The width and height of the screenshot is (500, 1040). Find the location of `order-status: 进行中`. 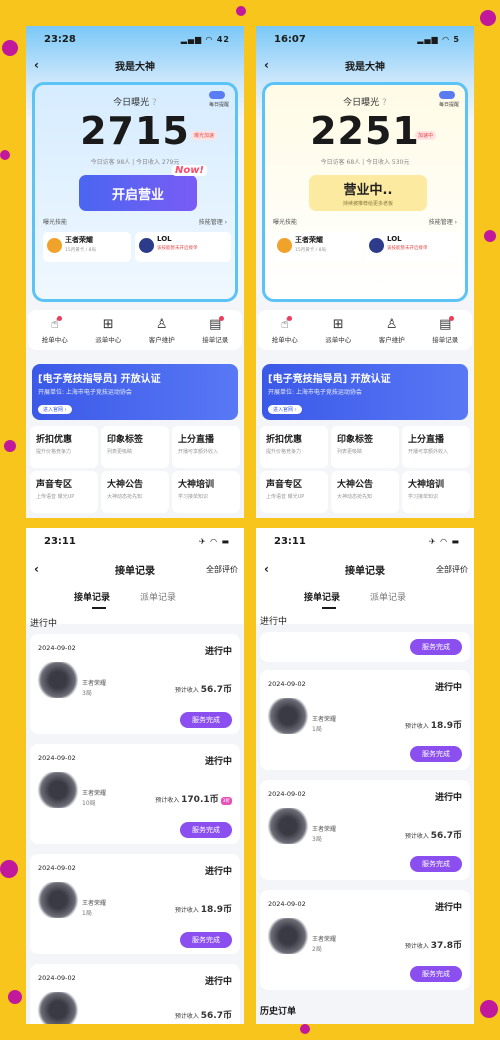

order-status: 进行中 is located at coordinates (218, 652).